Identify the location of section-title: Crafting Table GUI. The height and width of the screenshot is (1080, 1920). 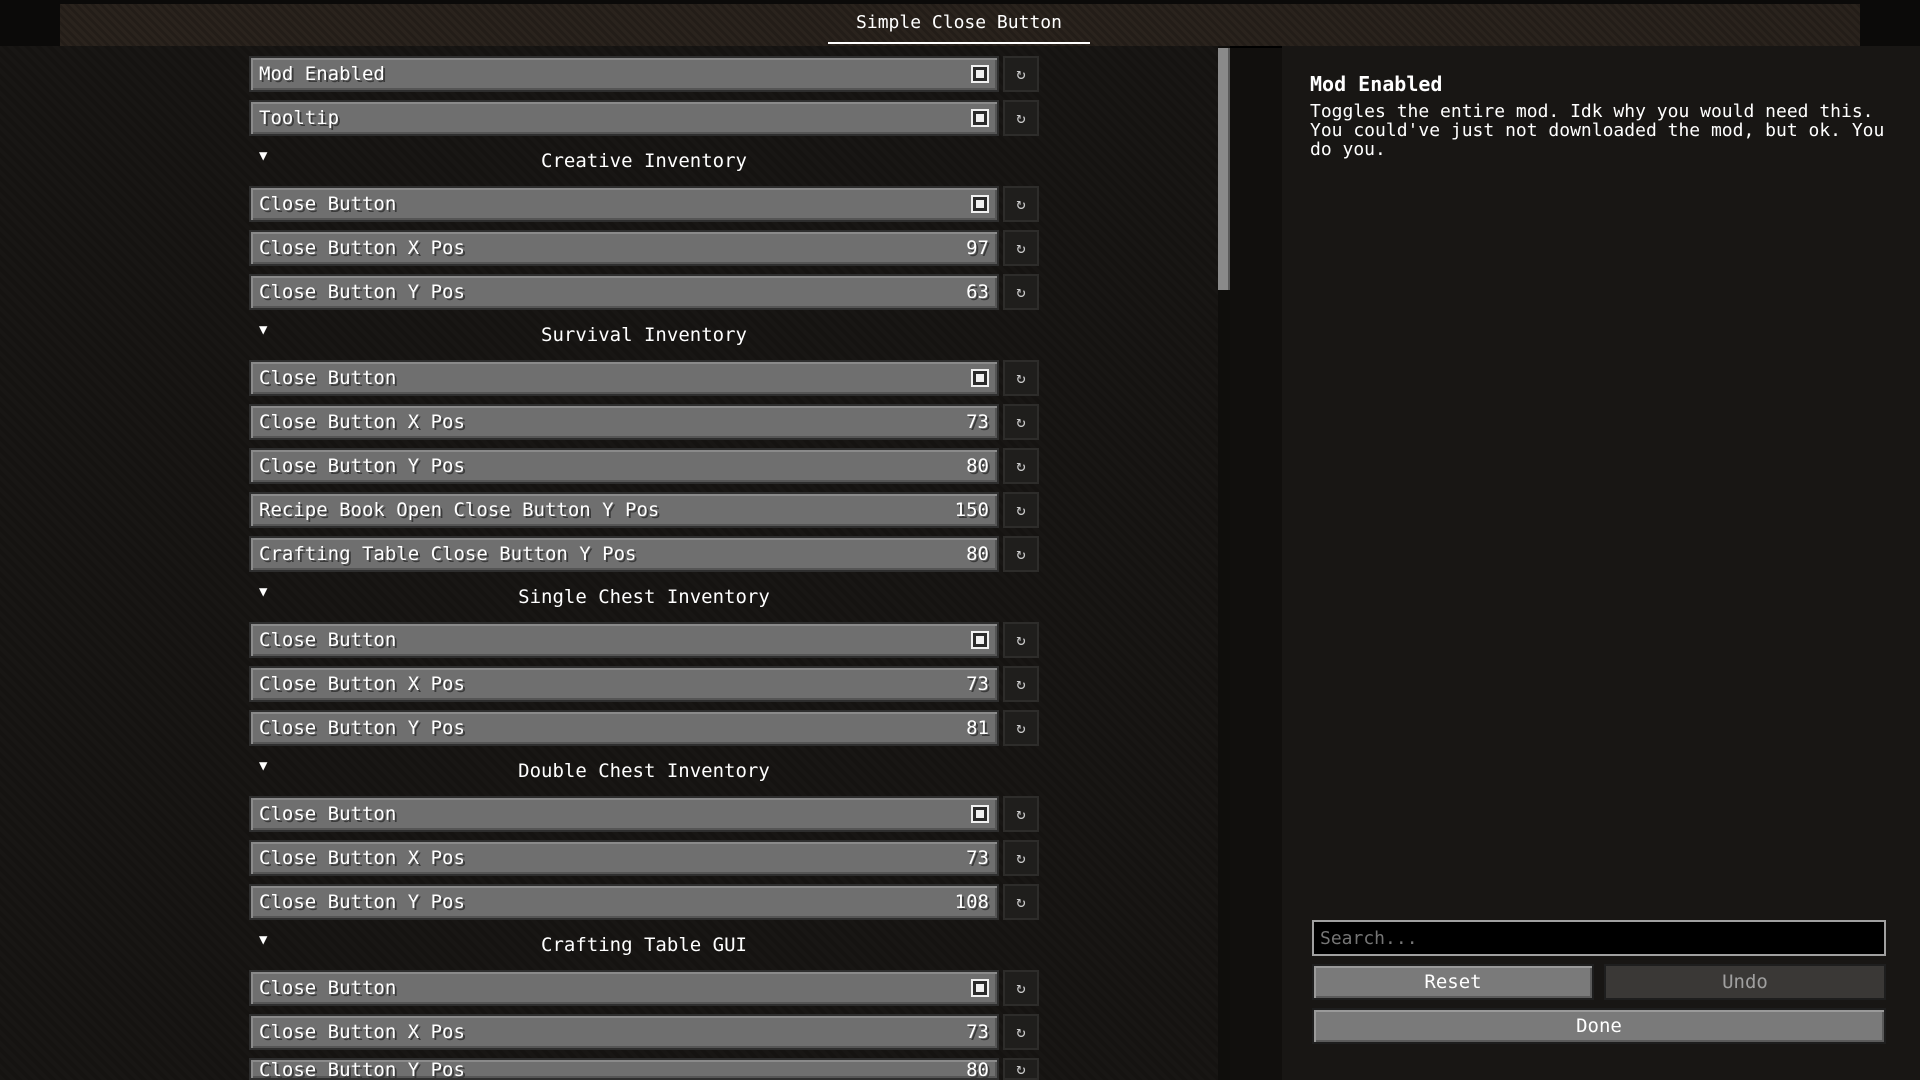
(644, 945).